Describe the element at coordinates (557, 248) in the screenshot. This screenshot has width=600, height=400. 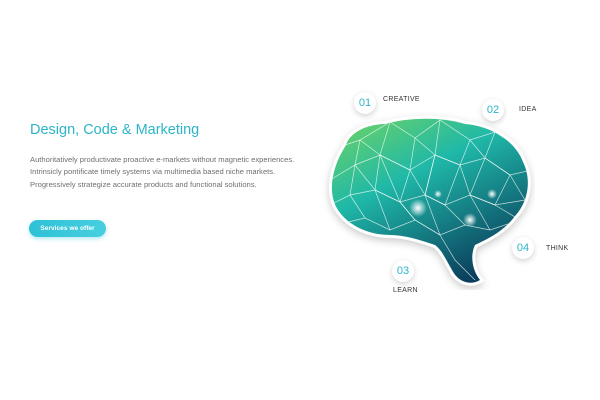
I see `step-04-label: THINK` at that location.